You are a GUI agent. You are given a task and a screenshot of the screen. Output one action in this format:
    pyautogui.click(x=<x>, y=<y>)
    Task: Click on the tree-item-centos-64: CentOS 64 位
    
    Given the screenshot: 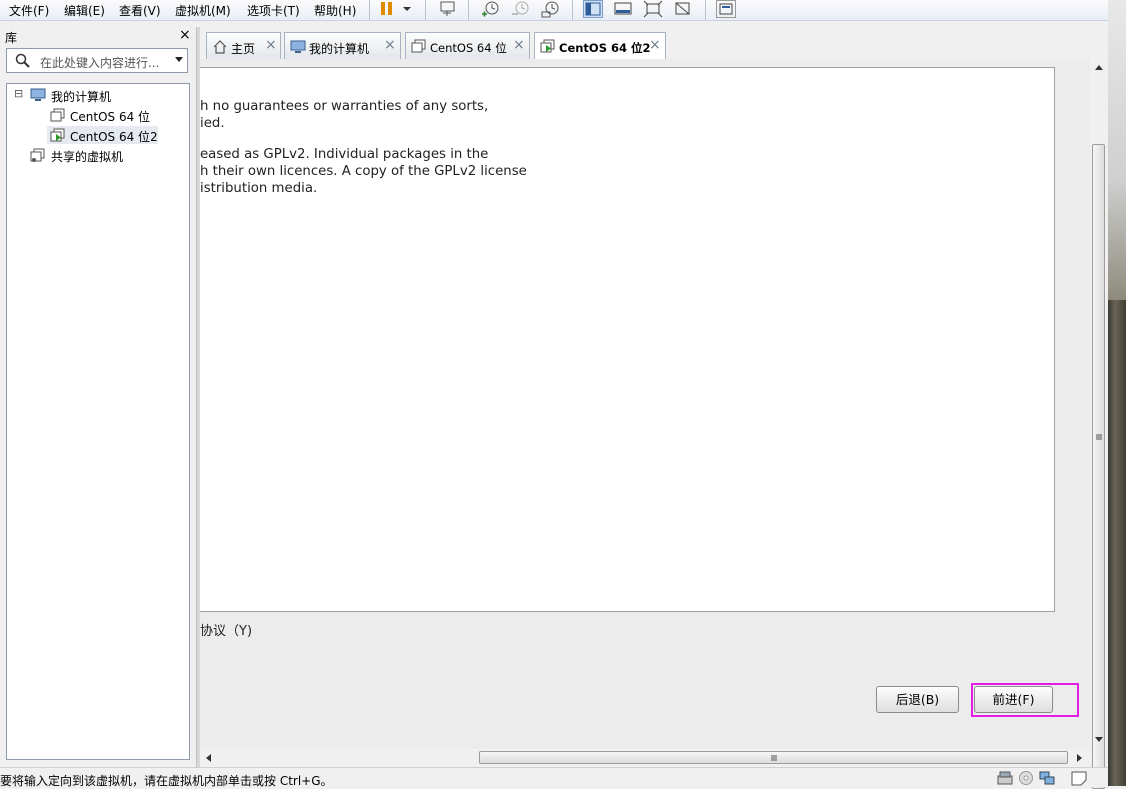 What is the action you would take?
    pyautogui.click(x=107, y=115)
    